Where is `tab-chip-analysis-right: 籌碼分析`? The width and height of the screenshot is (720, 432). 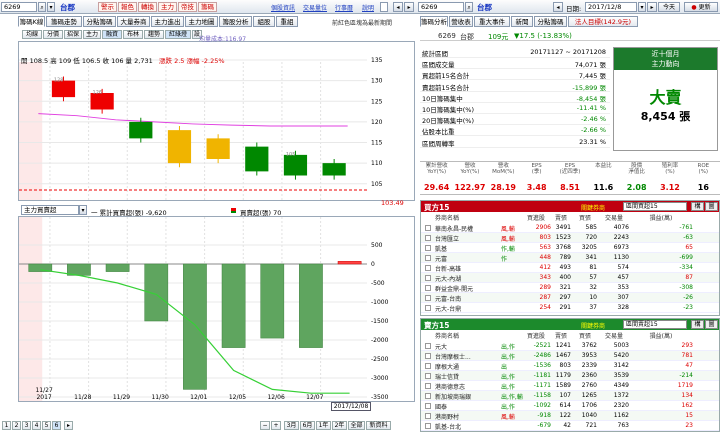
tab-chip-analysis-right: 籌碼分析 is located at coordinates (434, 21).